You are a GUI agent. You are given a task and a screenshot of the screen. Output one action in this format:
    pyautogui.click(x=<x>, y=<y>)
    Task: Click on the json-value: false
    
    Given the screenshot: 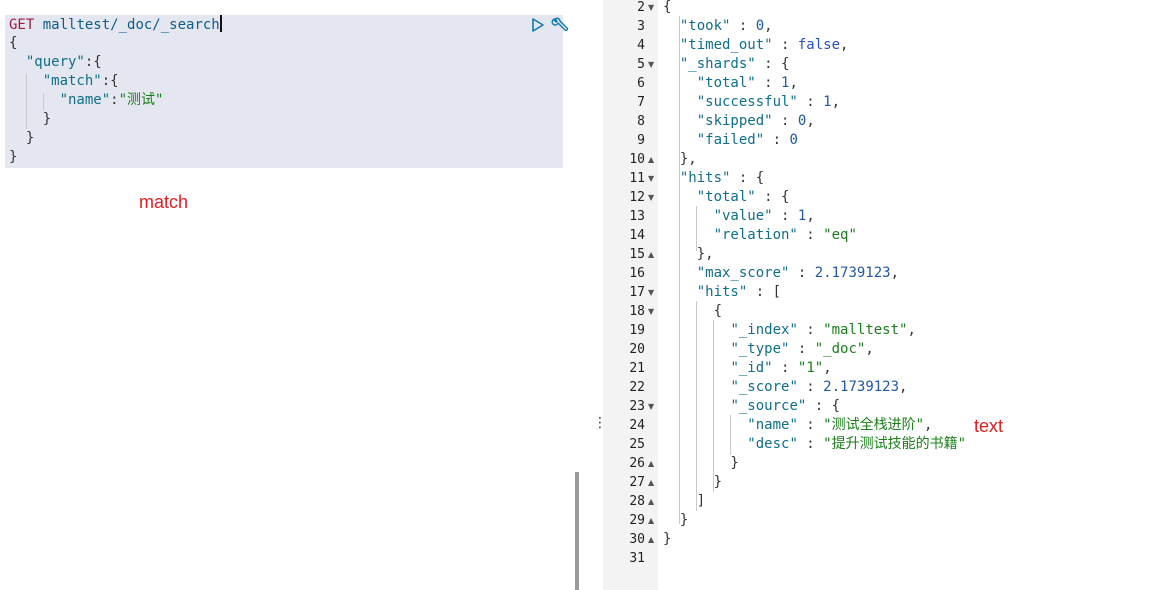 What is the action you would take?
    pyautogui.click(x=819, y=45)
    